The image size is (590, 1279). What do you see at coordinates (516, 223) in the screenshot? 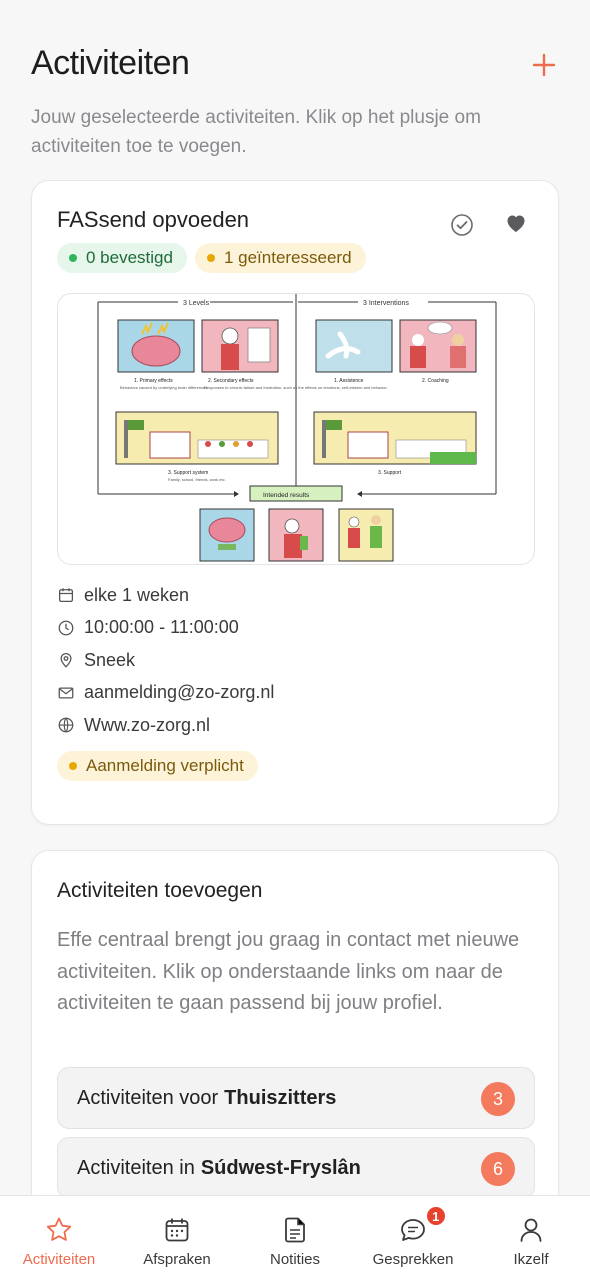
I see `heart-icon` at bounding box center [516, 223].